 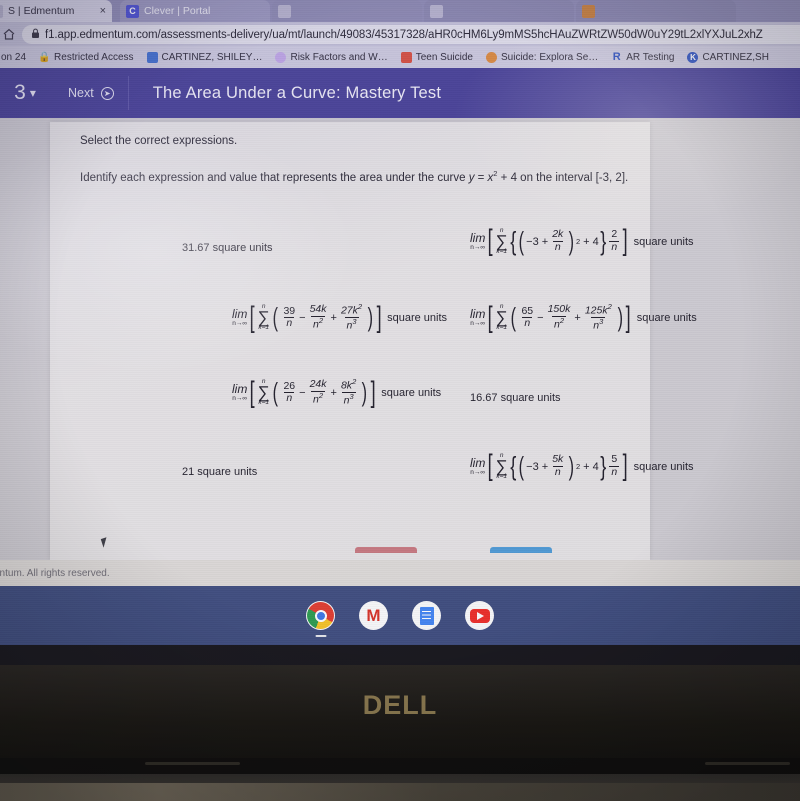 I want to click on next-button: Next ➤, so click(x=91, y=93).